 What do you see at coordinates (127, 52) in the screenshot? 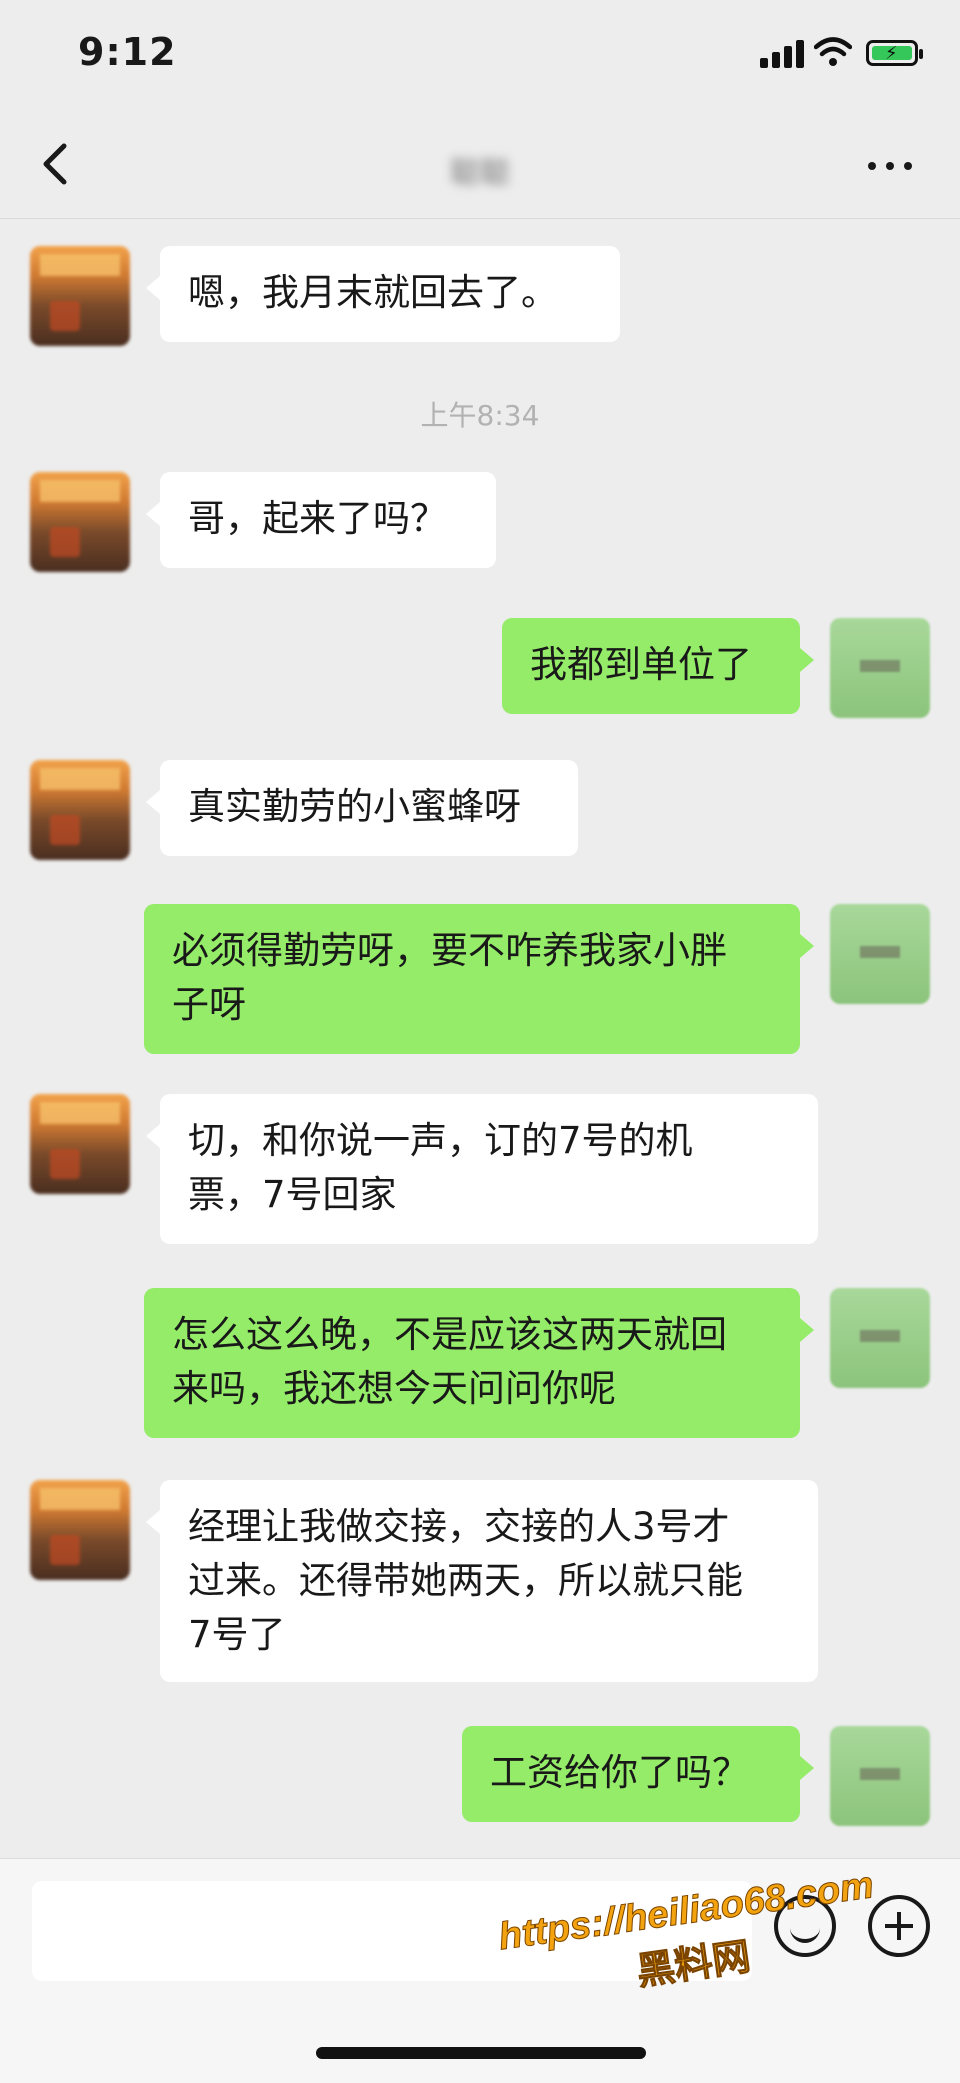
I see `status-time: 9:12` at bounding box center [127, 52].